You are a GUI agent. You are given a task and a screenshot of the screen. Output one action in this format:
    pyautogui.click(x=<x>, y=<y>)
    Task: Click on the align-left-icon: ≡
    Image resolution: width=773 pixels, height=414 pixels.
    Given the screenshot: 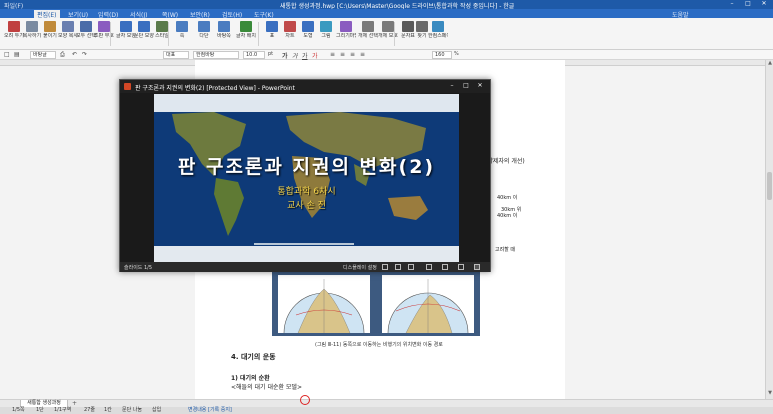 What is the action you would take?
    pyautogui.click(x=332, y=54)
    